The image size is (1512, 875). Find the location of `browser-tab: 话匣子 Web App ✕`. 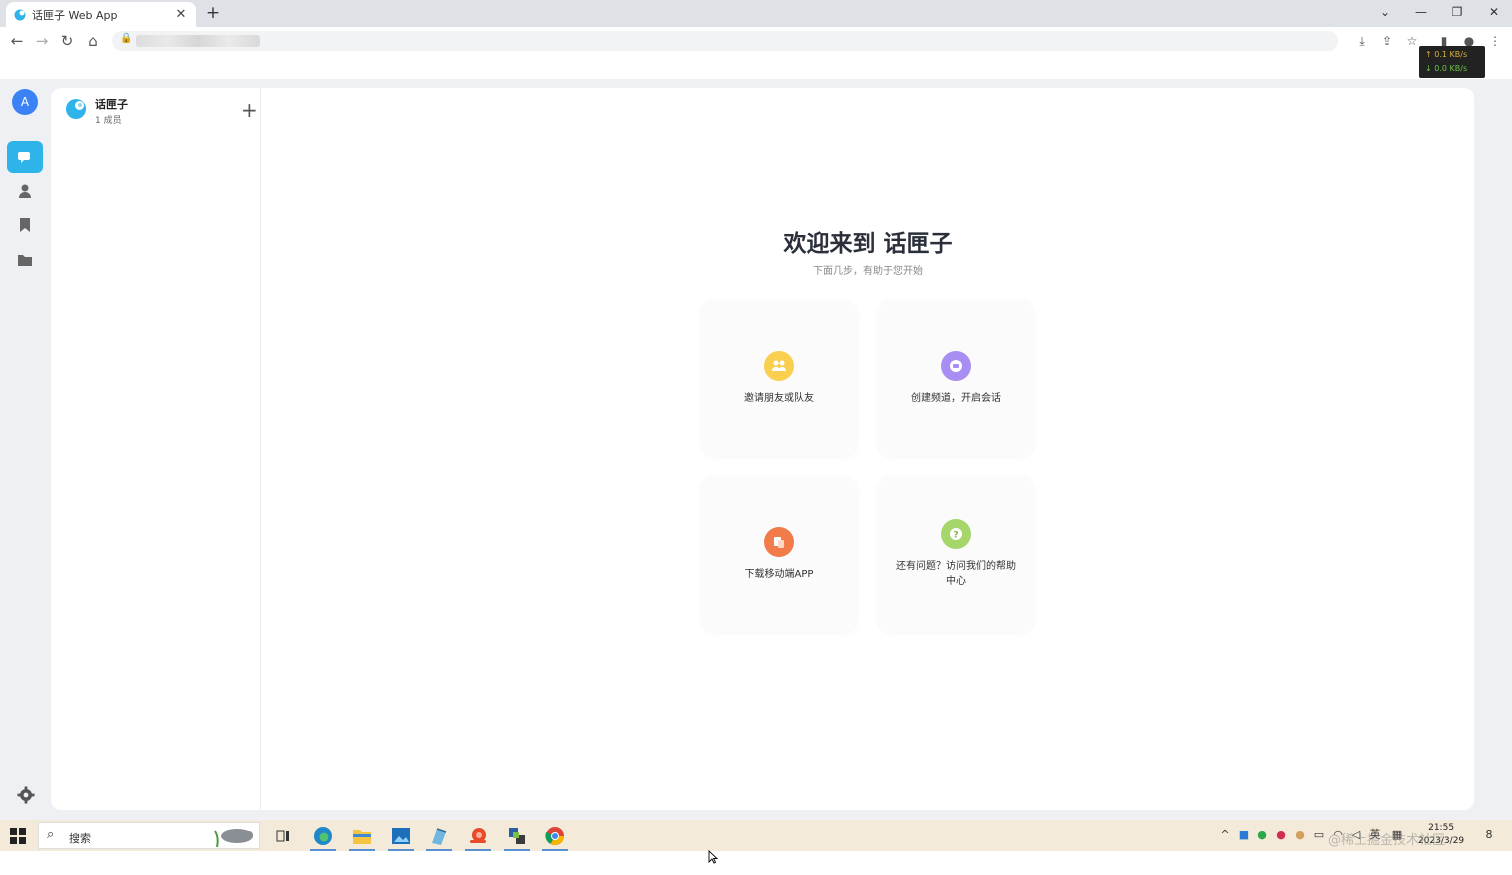

browser-tab: 话匣子 Web App ✕ is located at coordinates (101, 14).